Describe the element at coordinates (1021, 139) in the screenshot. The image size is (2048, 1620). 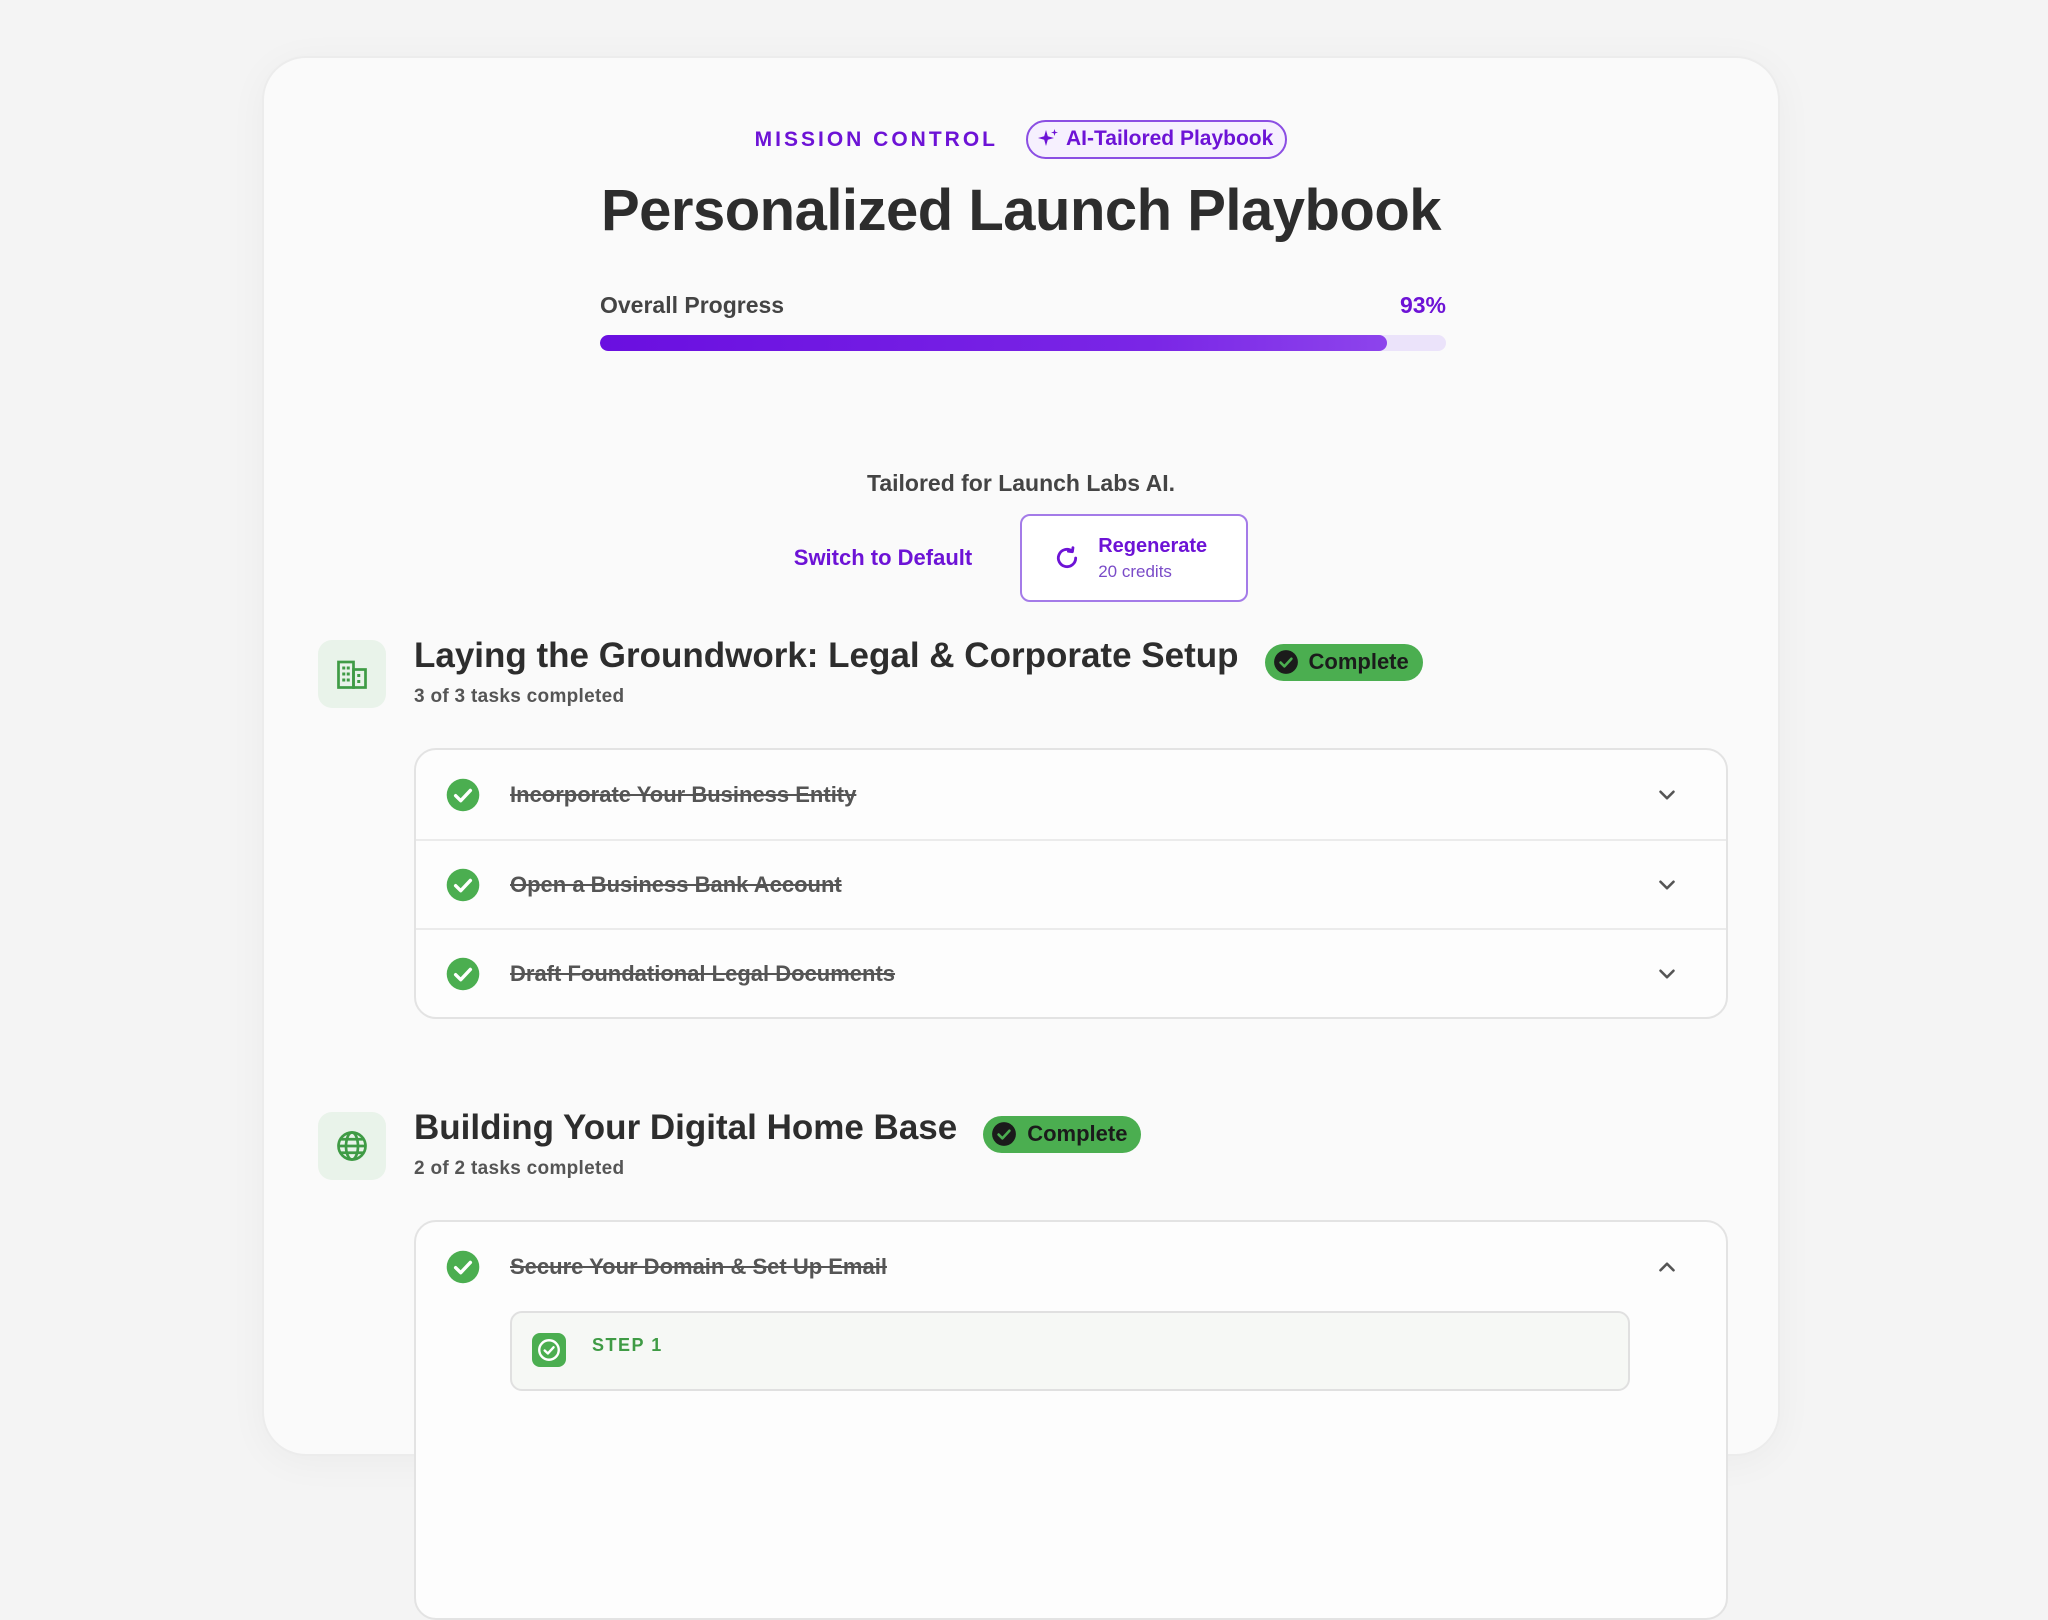
I see `eyebrow-row: MISSION CONTROL AI-Tailored Playbook` at that location.